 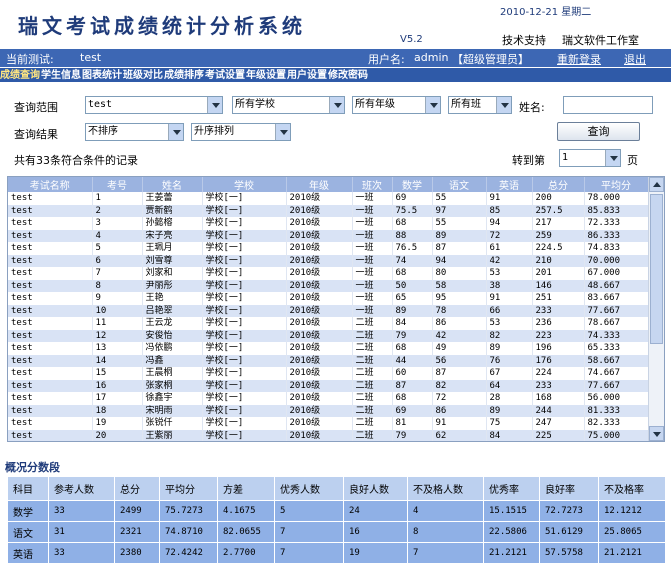 What do you see at coordinates (307, 75) in the screenshot?
I see `menu-user-settings: 用户设置` at bounding box center [307, 75].